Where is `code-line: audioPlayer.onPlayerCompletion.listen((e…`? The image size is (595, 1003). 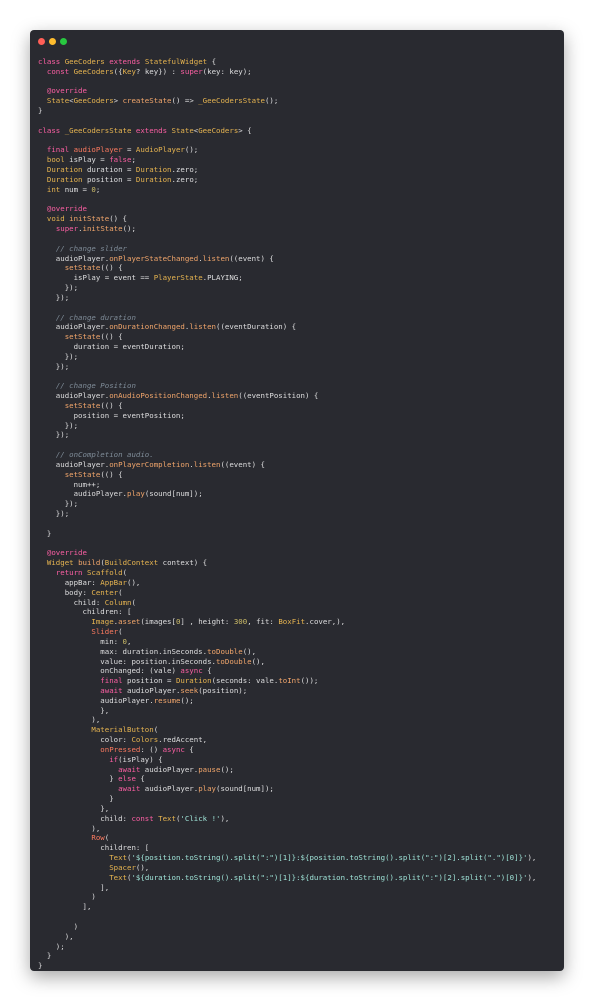
code-line: audioPlayer.onPlayerCompletion.listen((e… is located at coordinates (299, 465).